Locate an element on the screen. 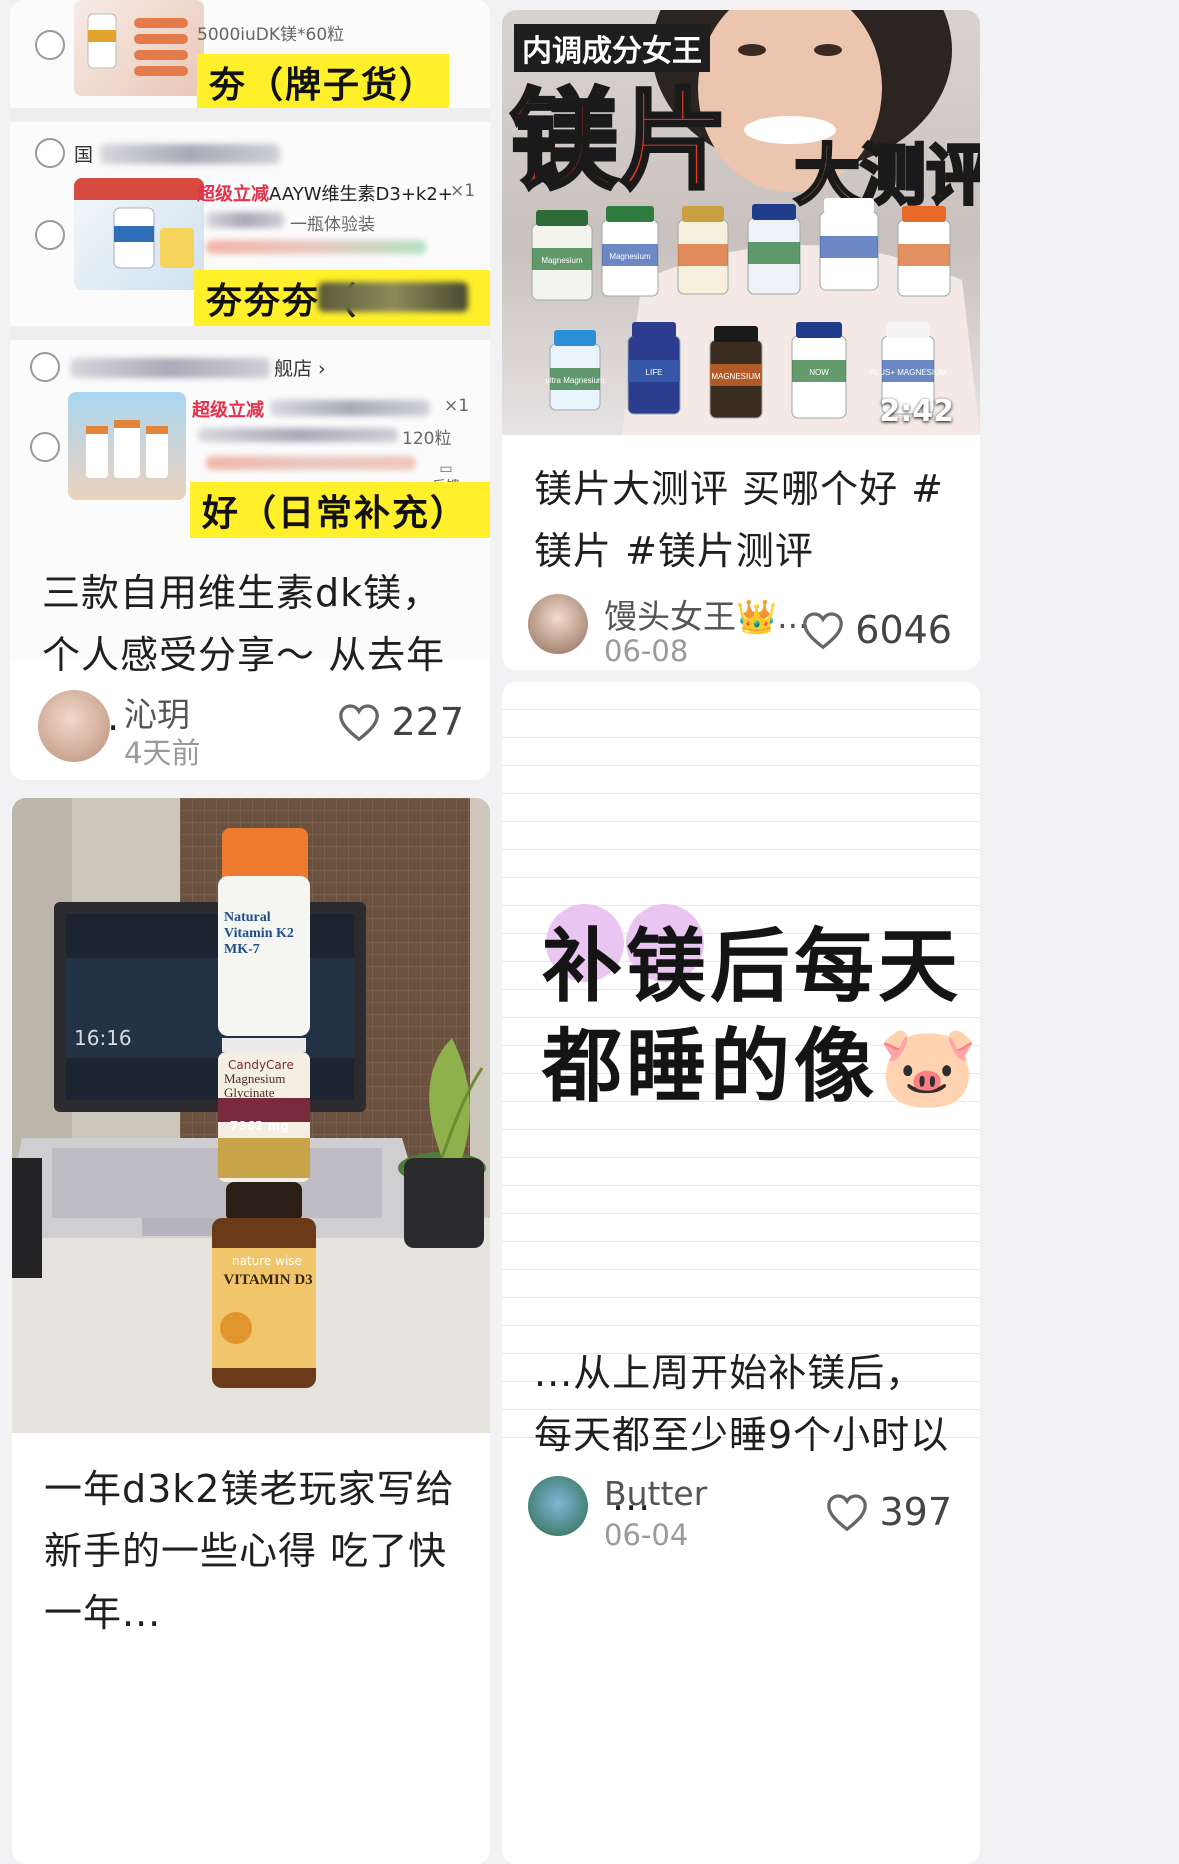 The height and width of the screenshot is (1864, 1179). rating-label: 好（日常补充） is located at coordinates (340, 510).